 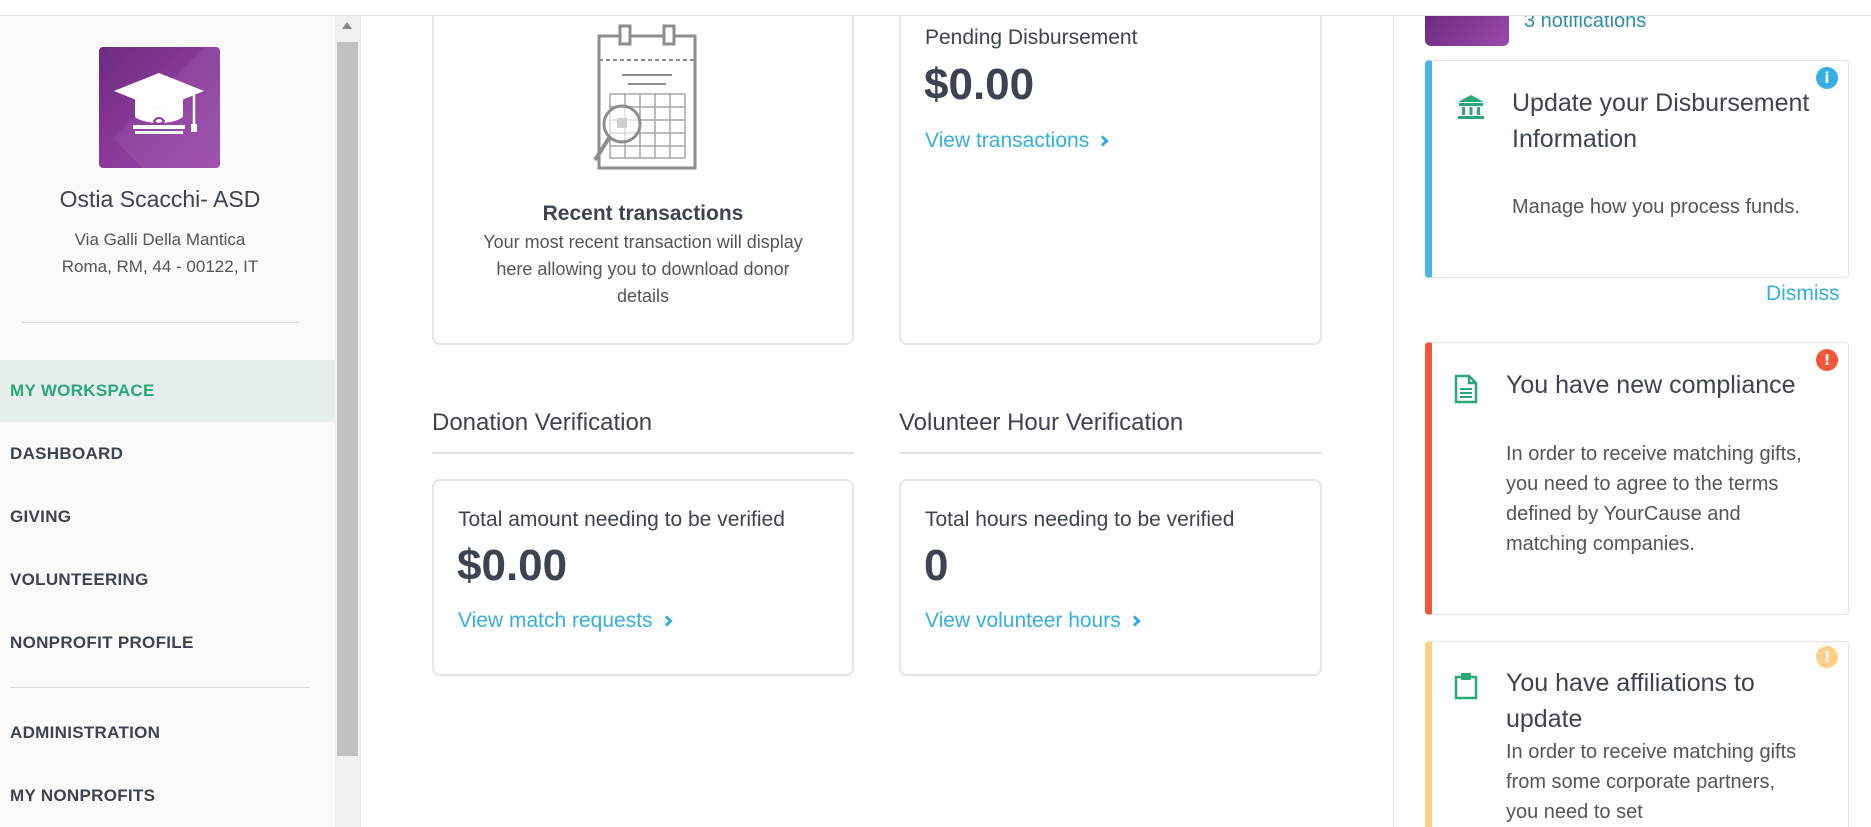 What do you see at coordinates (360, 421) in the screenshot?
I see `main-divider` at bounding box center [360, 421].